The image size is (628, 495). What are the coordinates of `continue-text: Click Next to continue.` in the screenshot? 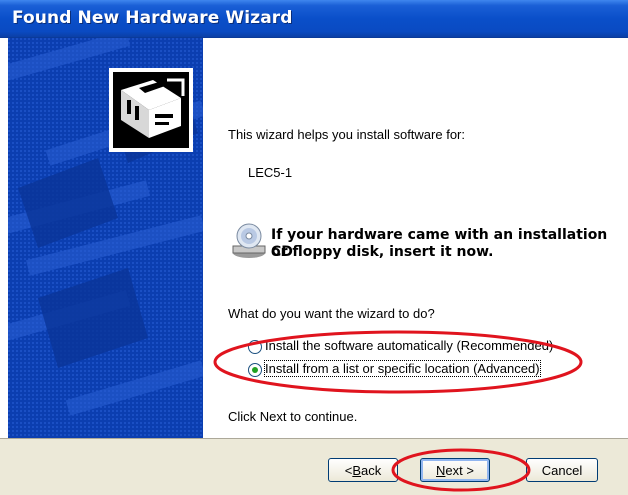 It's located at (293, 416).